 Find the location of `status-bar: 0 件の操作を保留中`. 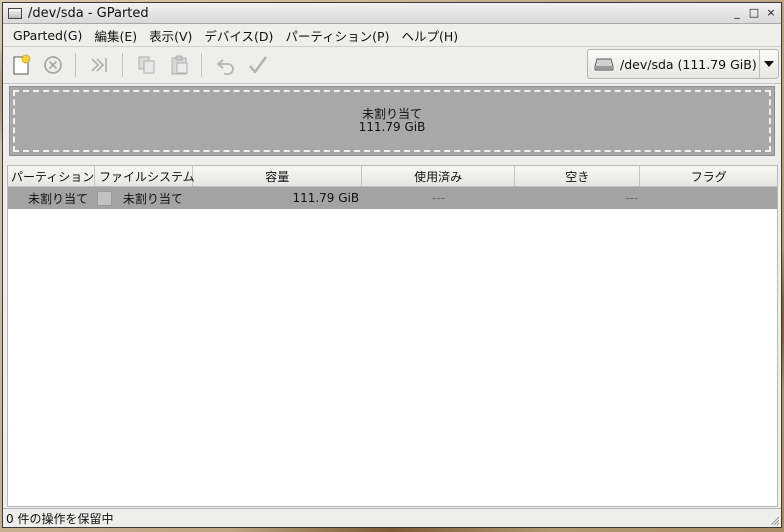

status-bar: 0 件の操作を保留中 is located at coordinates (392, 517).